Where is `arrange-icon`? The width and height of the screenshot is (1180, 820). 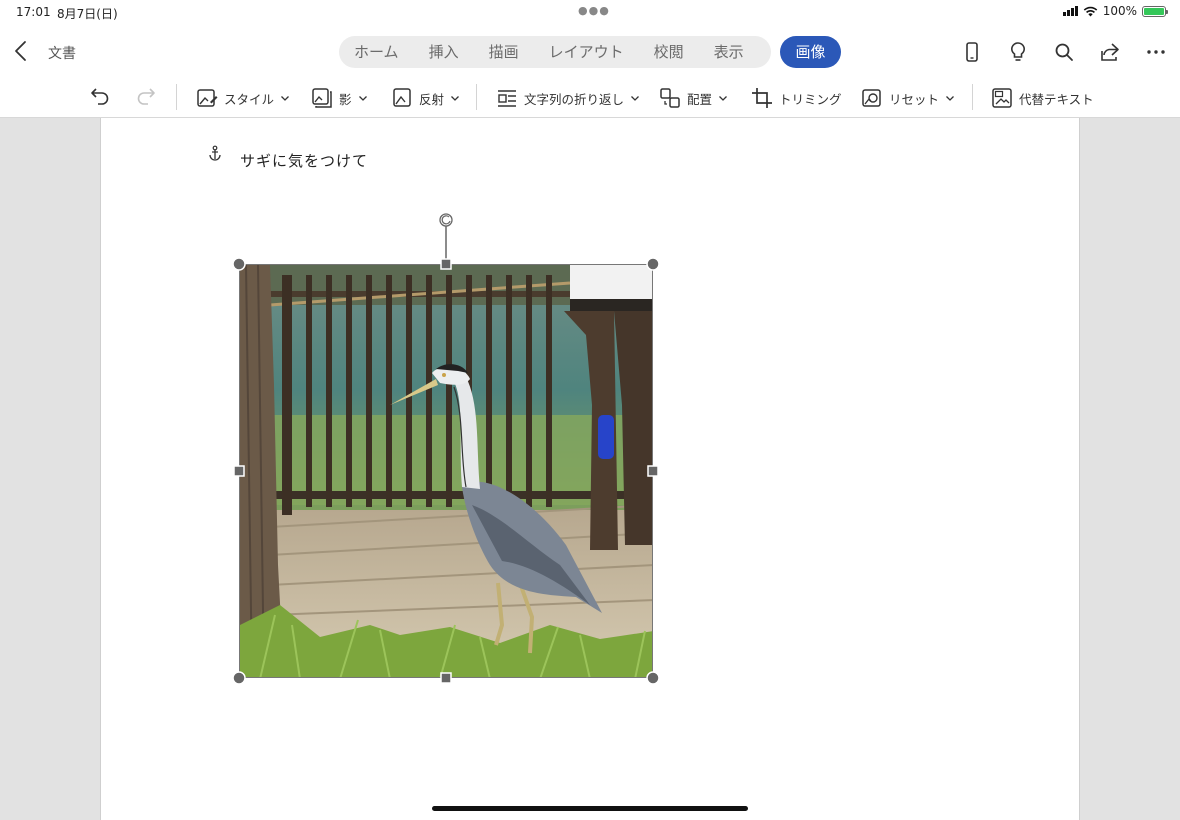 arrange-icon is located at coordinates (670, 98).